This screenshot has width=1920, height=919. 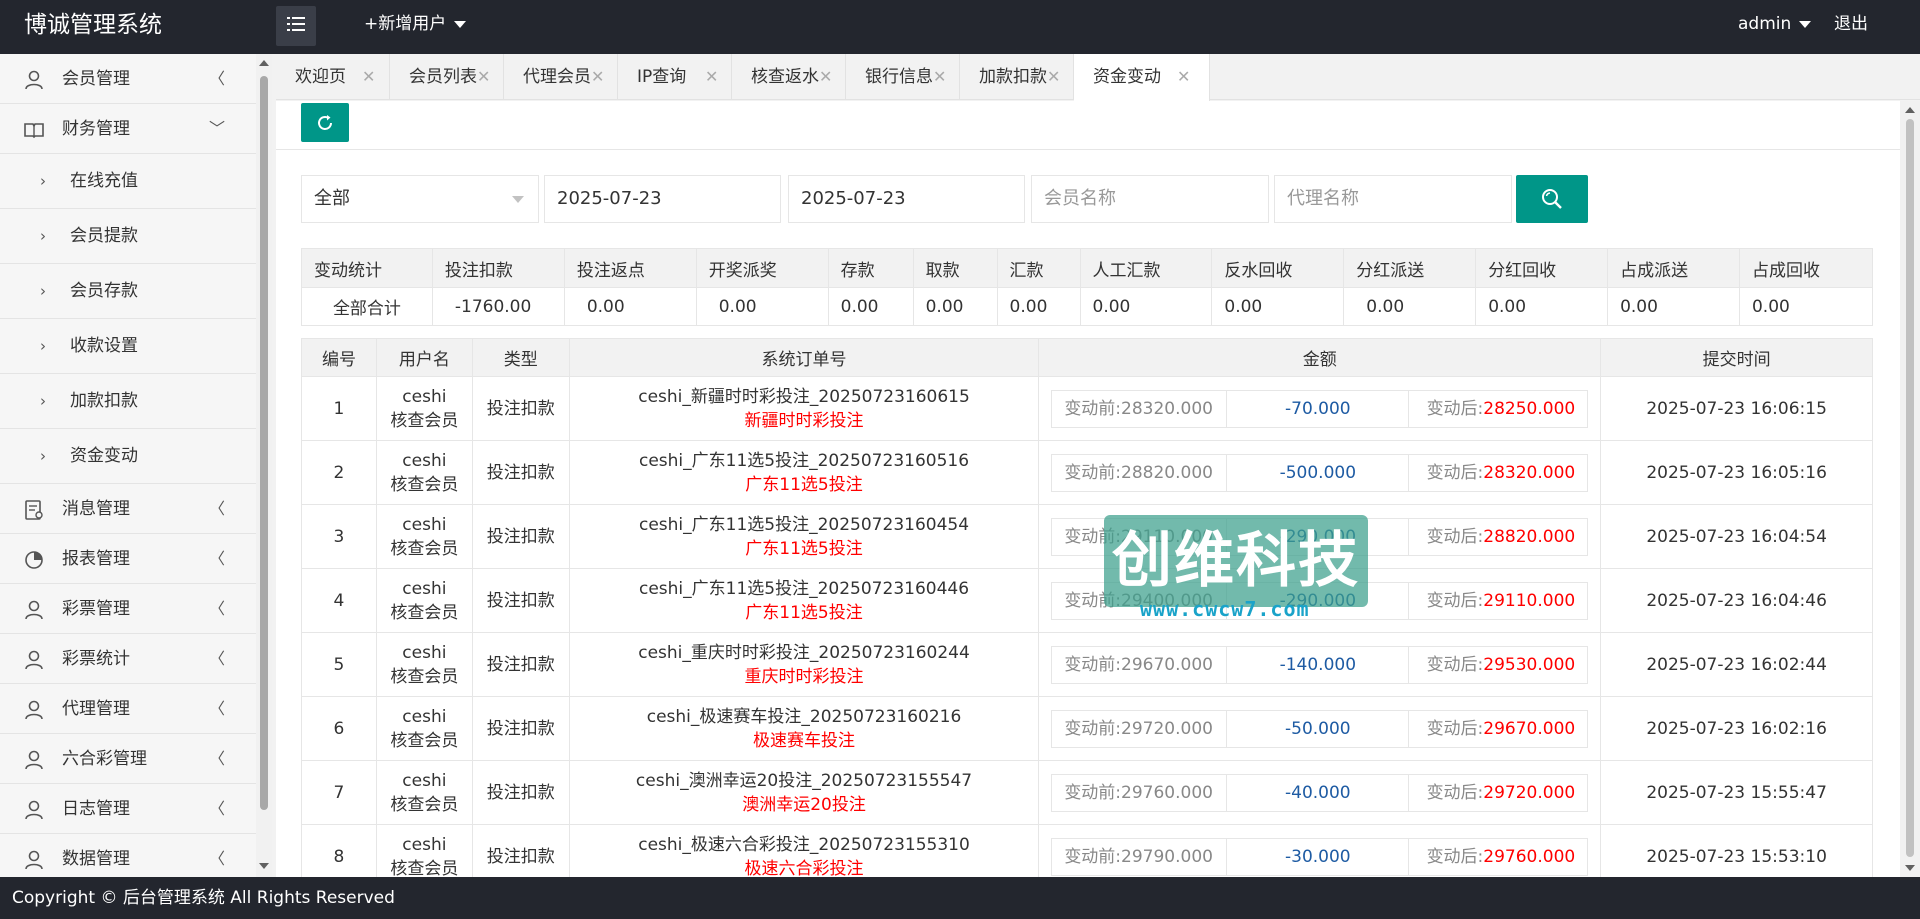 What do you see at coordinates (1498, 665) in the screenshot?
I see `amount-after: 变动后:29530.000` at bounding box center [1498, 665].